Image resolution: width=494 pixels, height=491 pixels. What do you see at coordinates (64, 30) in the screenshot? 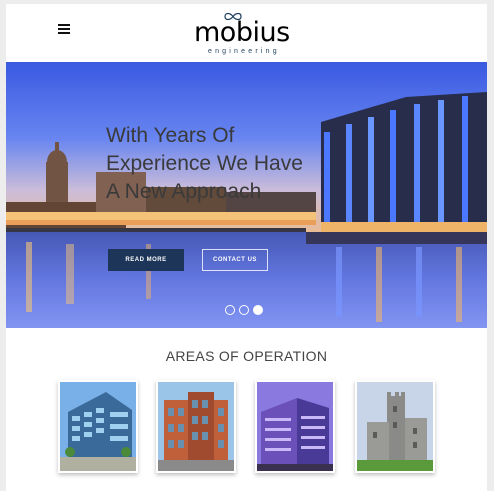
I see `hamburger-icon` at bounding box center [64, 30].